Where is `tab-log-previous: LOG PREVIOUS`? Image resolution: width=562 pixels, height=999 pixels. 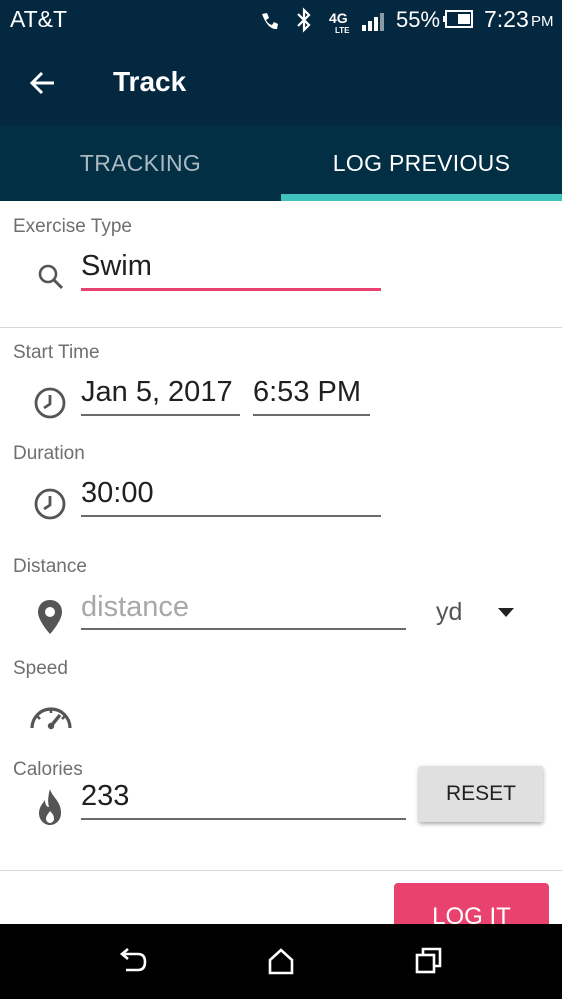
tab-log-previous: LOG PREVIOUS is located at coordinates (421, 163).